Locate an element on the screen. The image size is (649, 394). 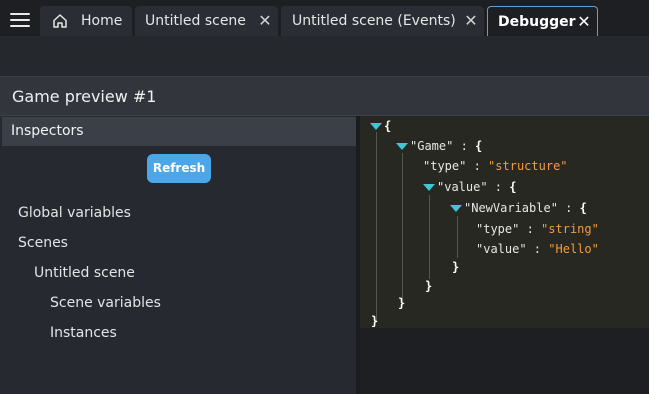
tab-home: Home is located at coordinates (86, 21).